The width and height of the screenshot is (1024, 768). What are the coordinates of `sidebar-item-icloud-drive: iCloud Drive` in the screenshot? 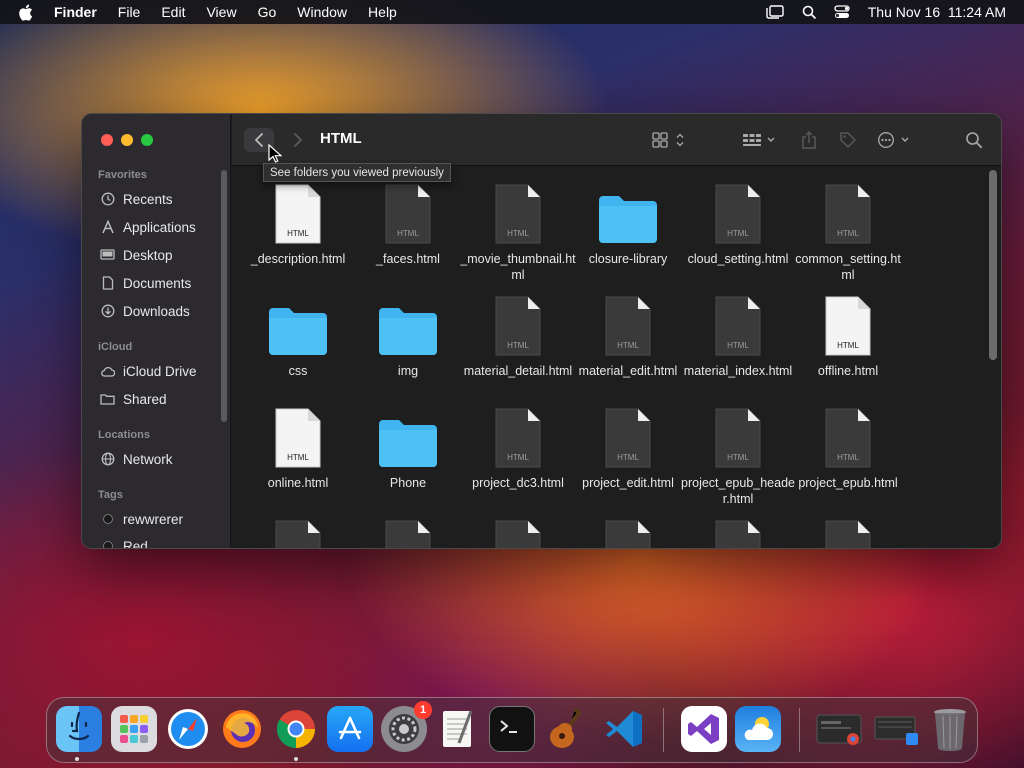 It's located at (148, 371).